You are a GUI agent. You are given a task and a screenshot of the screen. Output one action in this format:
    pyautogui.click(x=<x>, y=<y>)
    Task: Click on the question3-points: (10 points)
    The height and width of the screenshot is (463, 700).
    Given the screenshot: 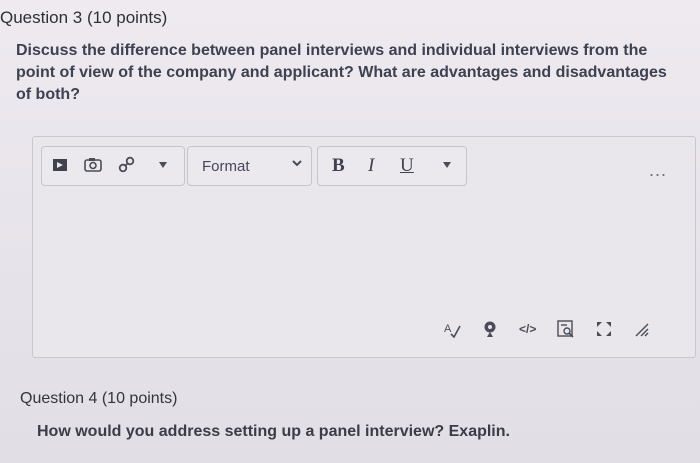 What is the action you would take?
    pyautogui.click(x=127, y=17)
    